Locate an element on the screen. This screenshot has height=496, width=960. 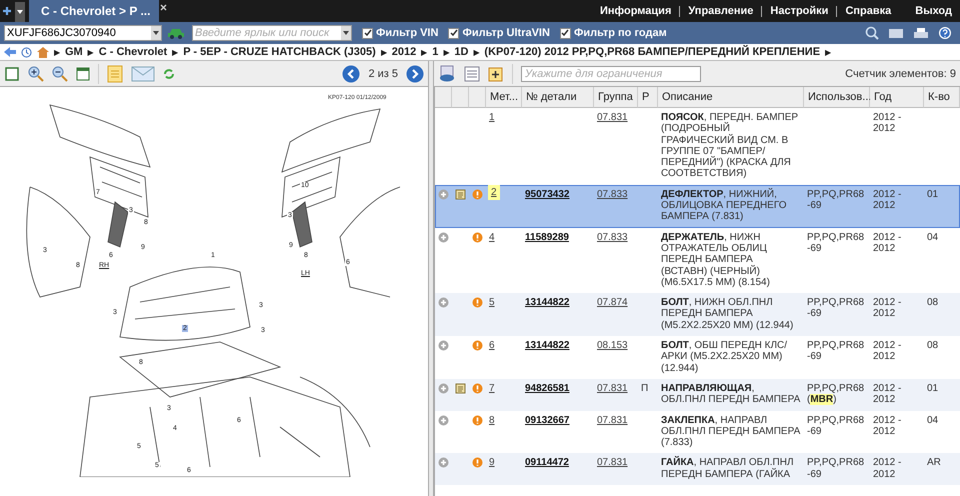
printer-icon is located at coordinates (921, 33).